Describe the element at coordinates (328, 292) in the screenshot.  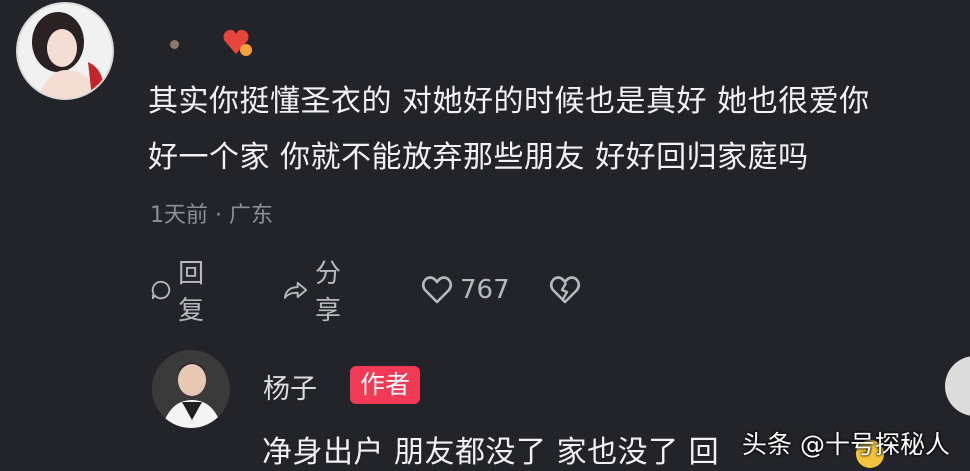
I see `share-label: 分享` at that location.